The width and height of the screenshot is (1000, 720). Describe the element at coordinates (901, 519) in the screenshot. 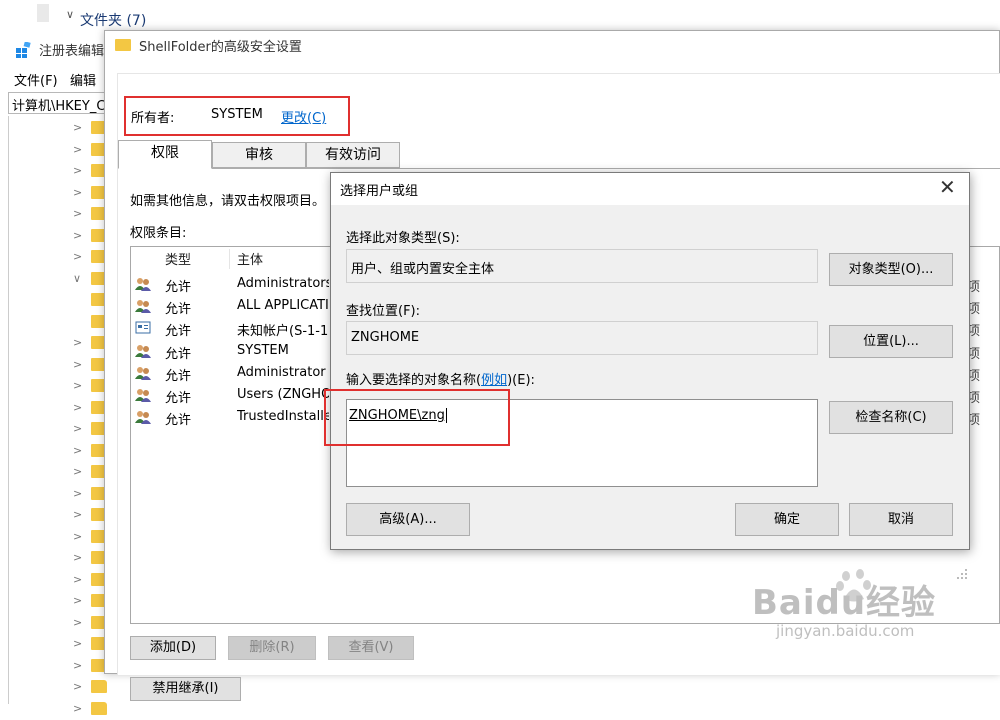

I see `cancel-button: 取消` at that location.